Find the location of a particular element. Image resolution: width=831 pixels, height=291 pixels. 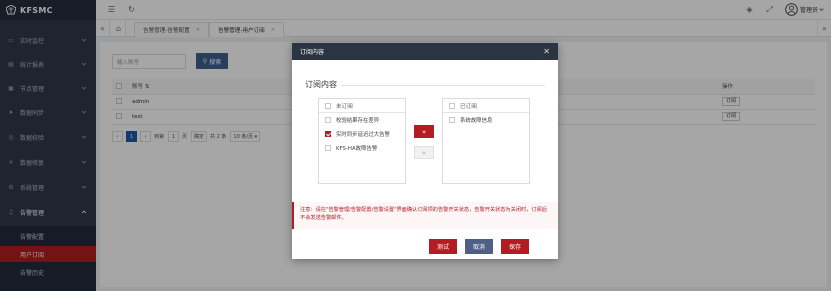

unsubscribed-header: 未订阅 is located at coordinates (362, 106).